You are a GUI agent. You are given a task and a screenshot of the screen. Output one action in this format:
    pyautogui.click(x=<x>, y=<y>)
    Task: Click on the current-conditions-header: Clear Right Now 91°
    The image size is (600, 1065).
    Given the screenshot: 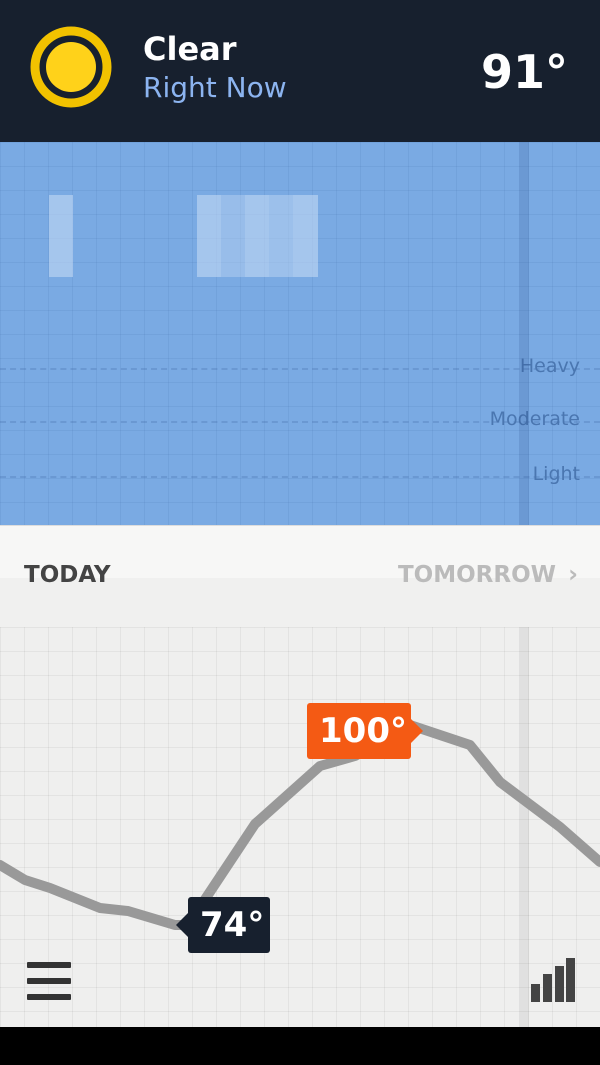 What is the action you would take?
    pyautogui.click(x=300, y=71)
    